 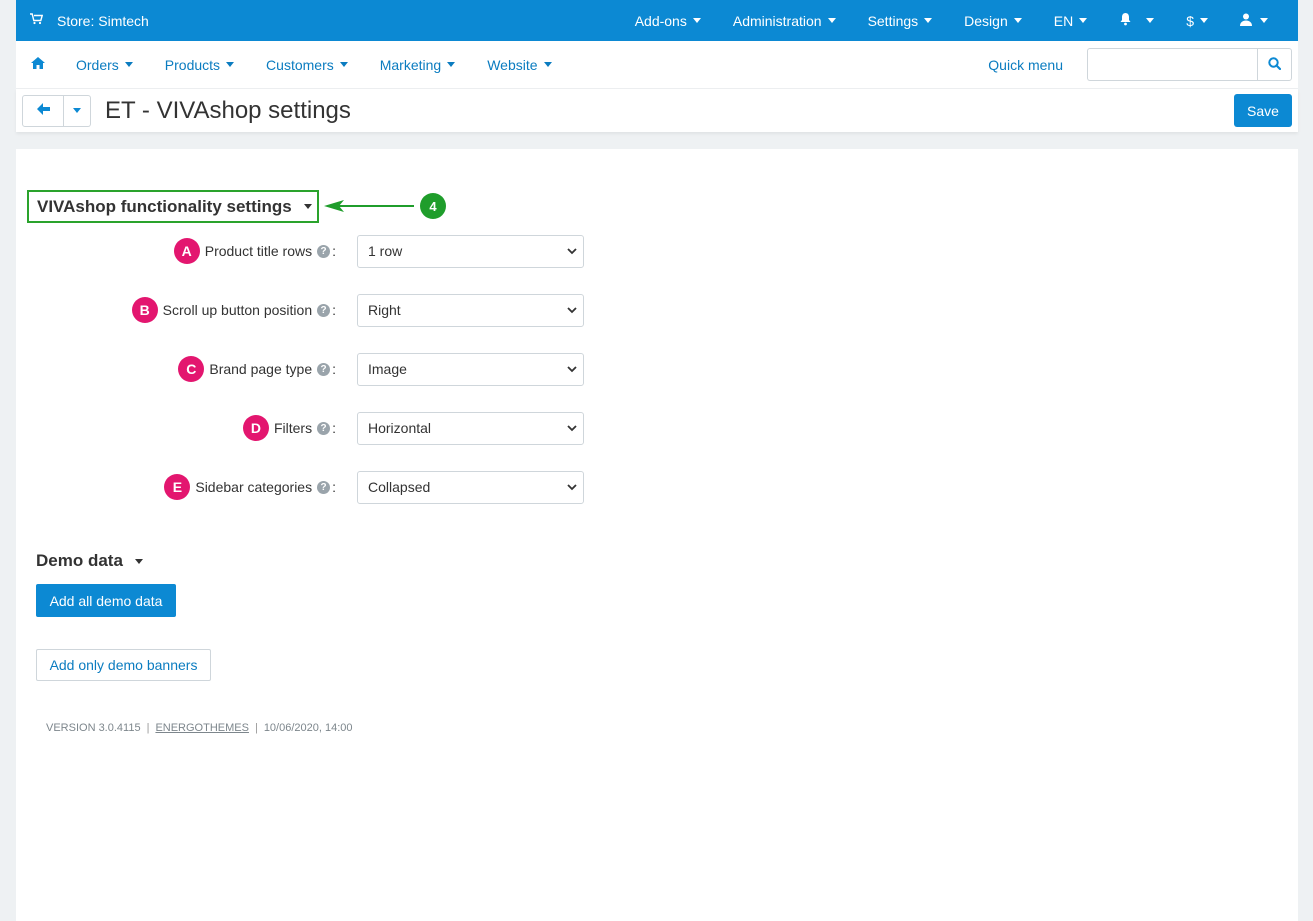 What do you see at coordinates (106, 600) in the screenshot?
I see `add-all-demo-data-button: Add all demo data` at bounding box center [106, 600].